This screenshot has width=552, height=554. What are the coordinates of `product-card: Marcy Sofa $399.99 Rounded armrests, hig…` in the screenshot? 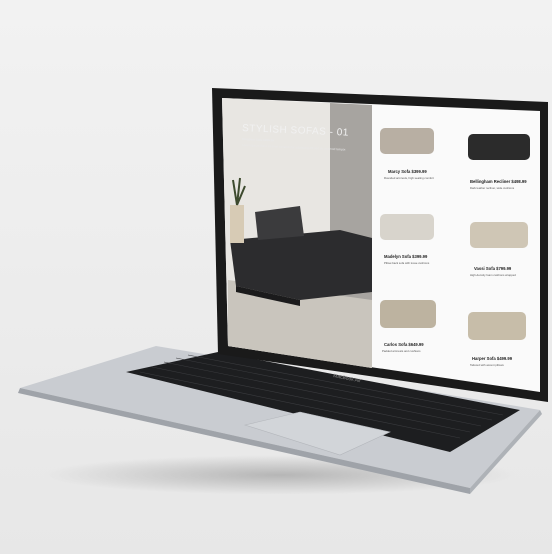 It's located at (407, 154).